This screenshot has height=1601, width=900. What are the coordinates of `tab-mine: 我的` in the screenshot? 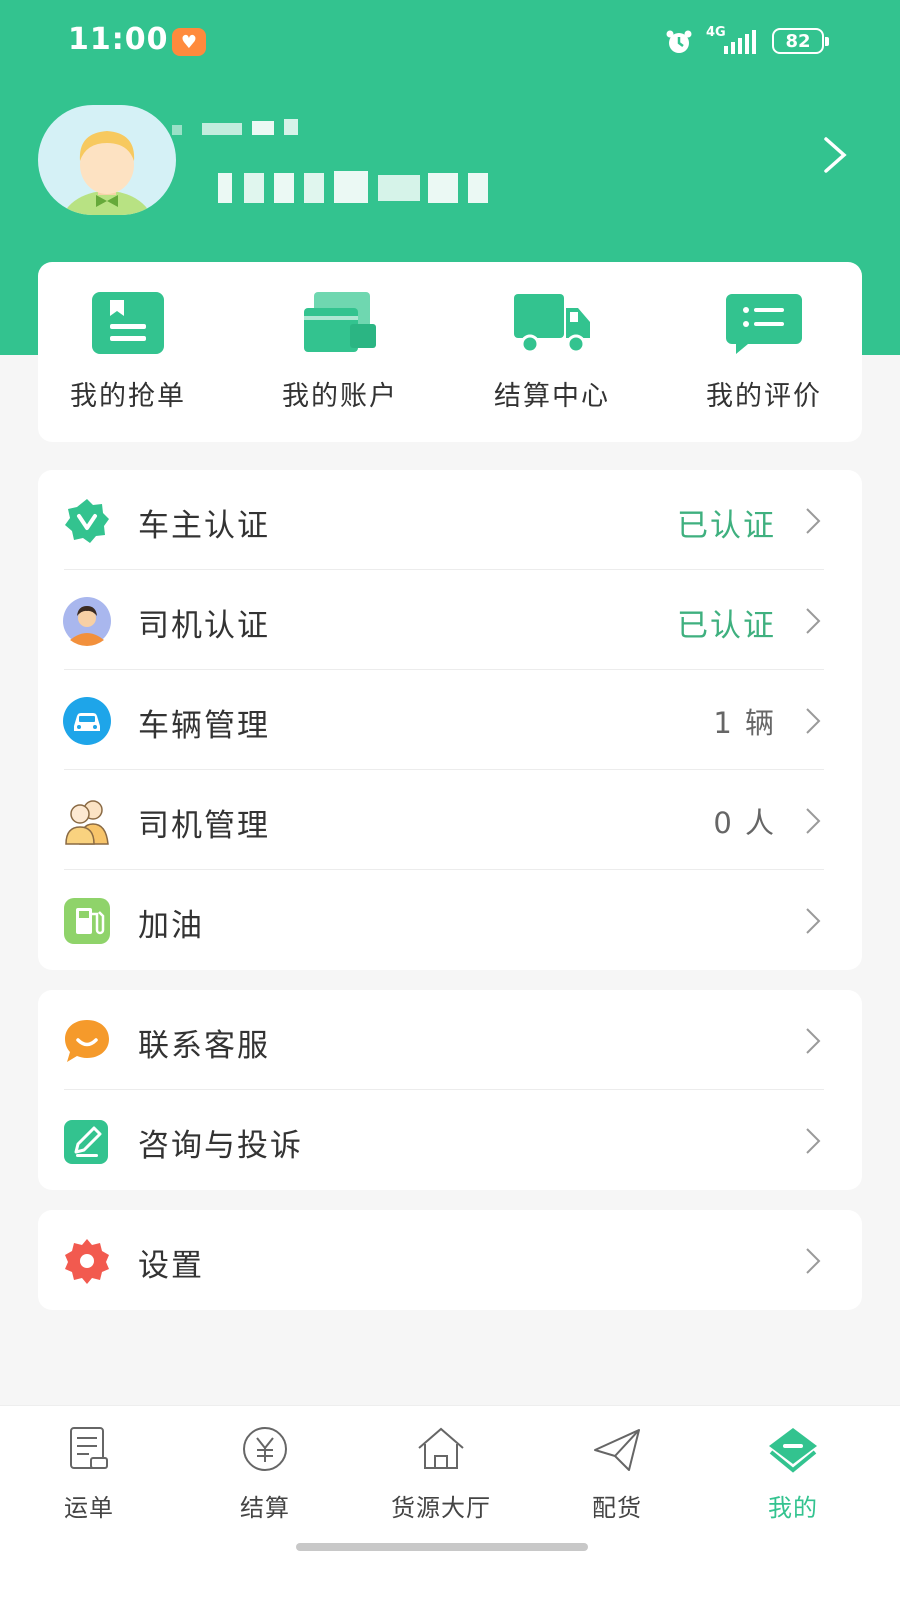 It's located at (793, 1473).